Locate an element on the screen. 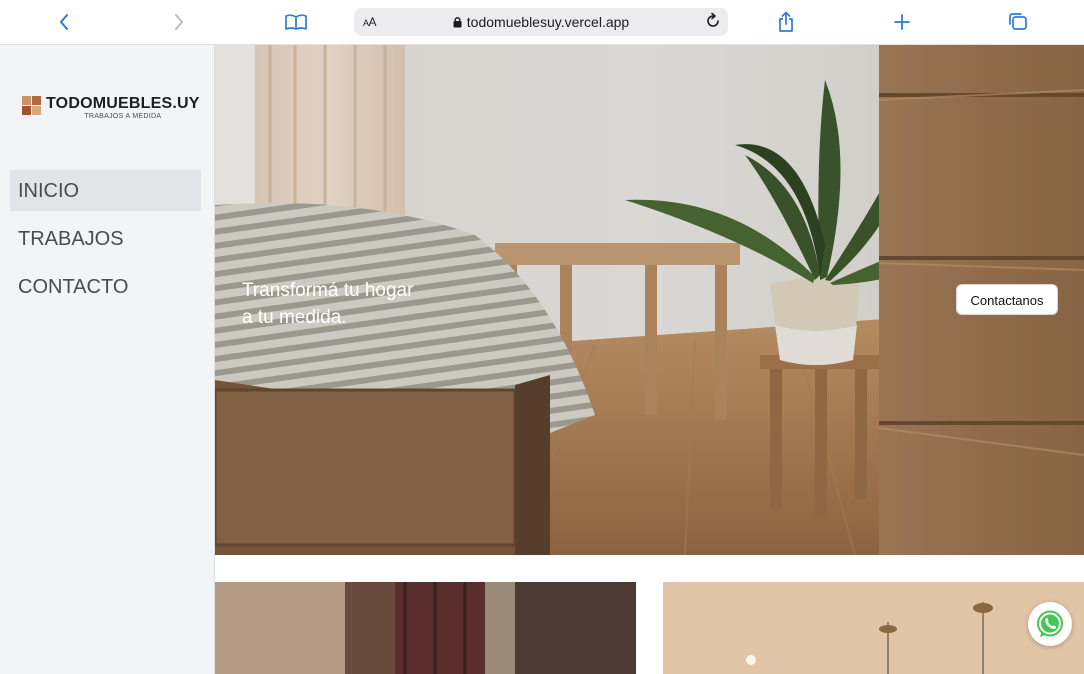 This screenshot has width=1084, height=674. reload-button is located at coordinates (713, 23).